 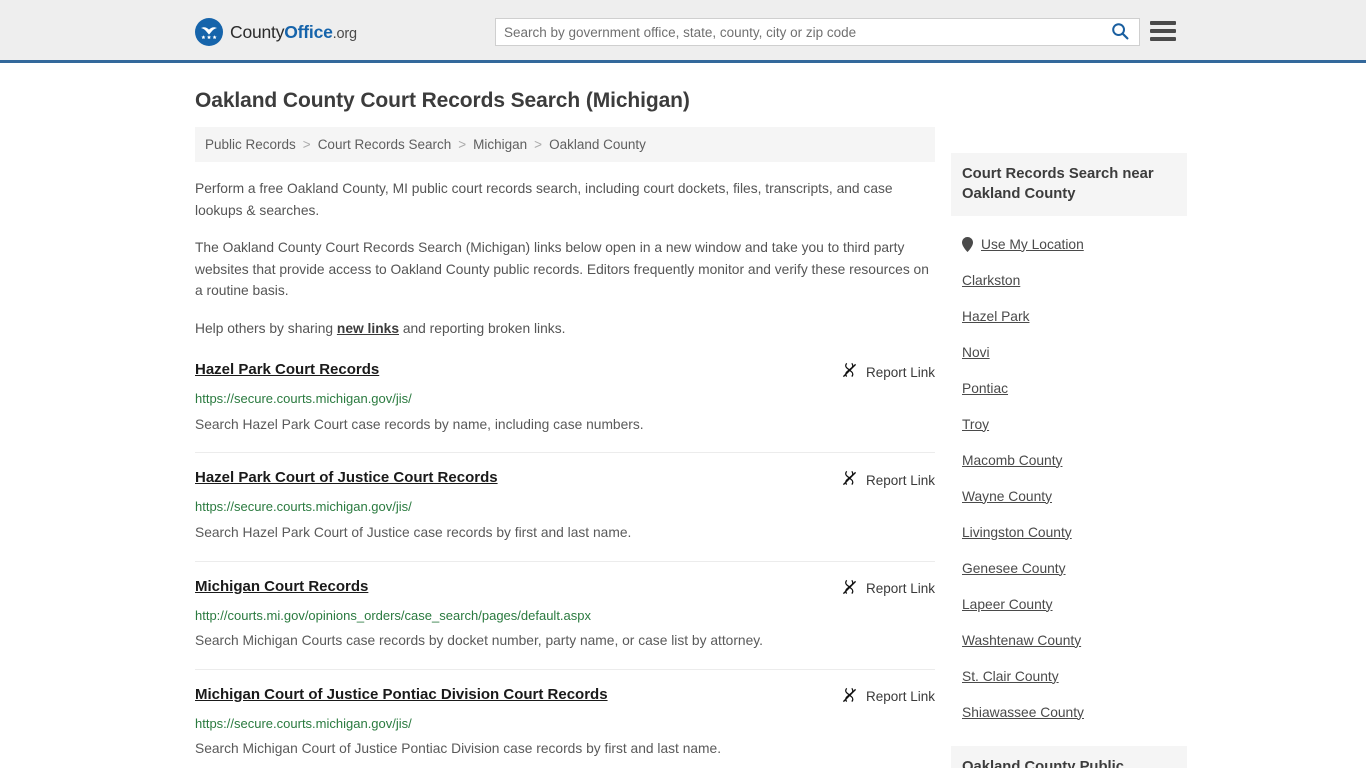 What do you see at coordinates (1007, 604) in the screenshot?
I see `sidebar-link-label: Lapeer County` at bounding box center [1007, 604].